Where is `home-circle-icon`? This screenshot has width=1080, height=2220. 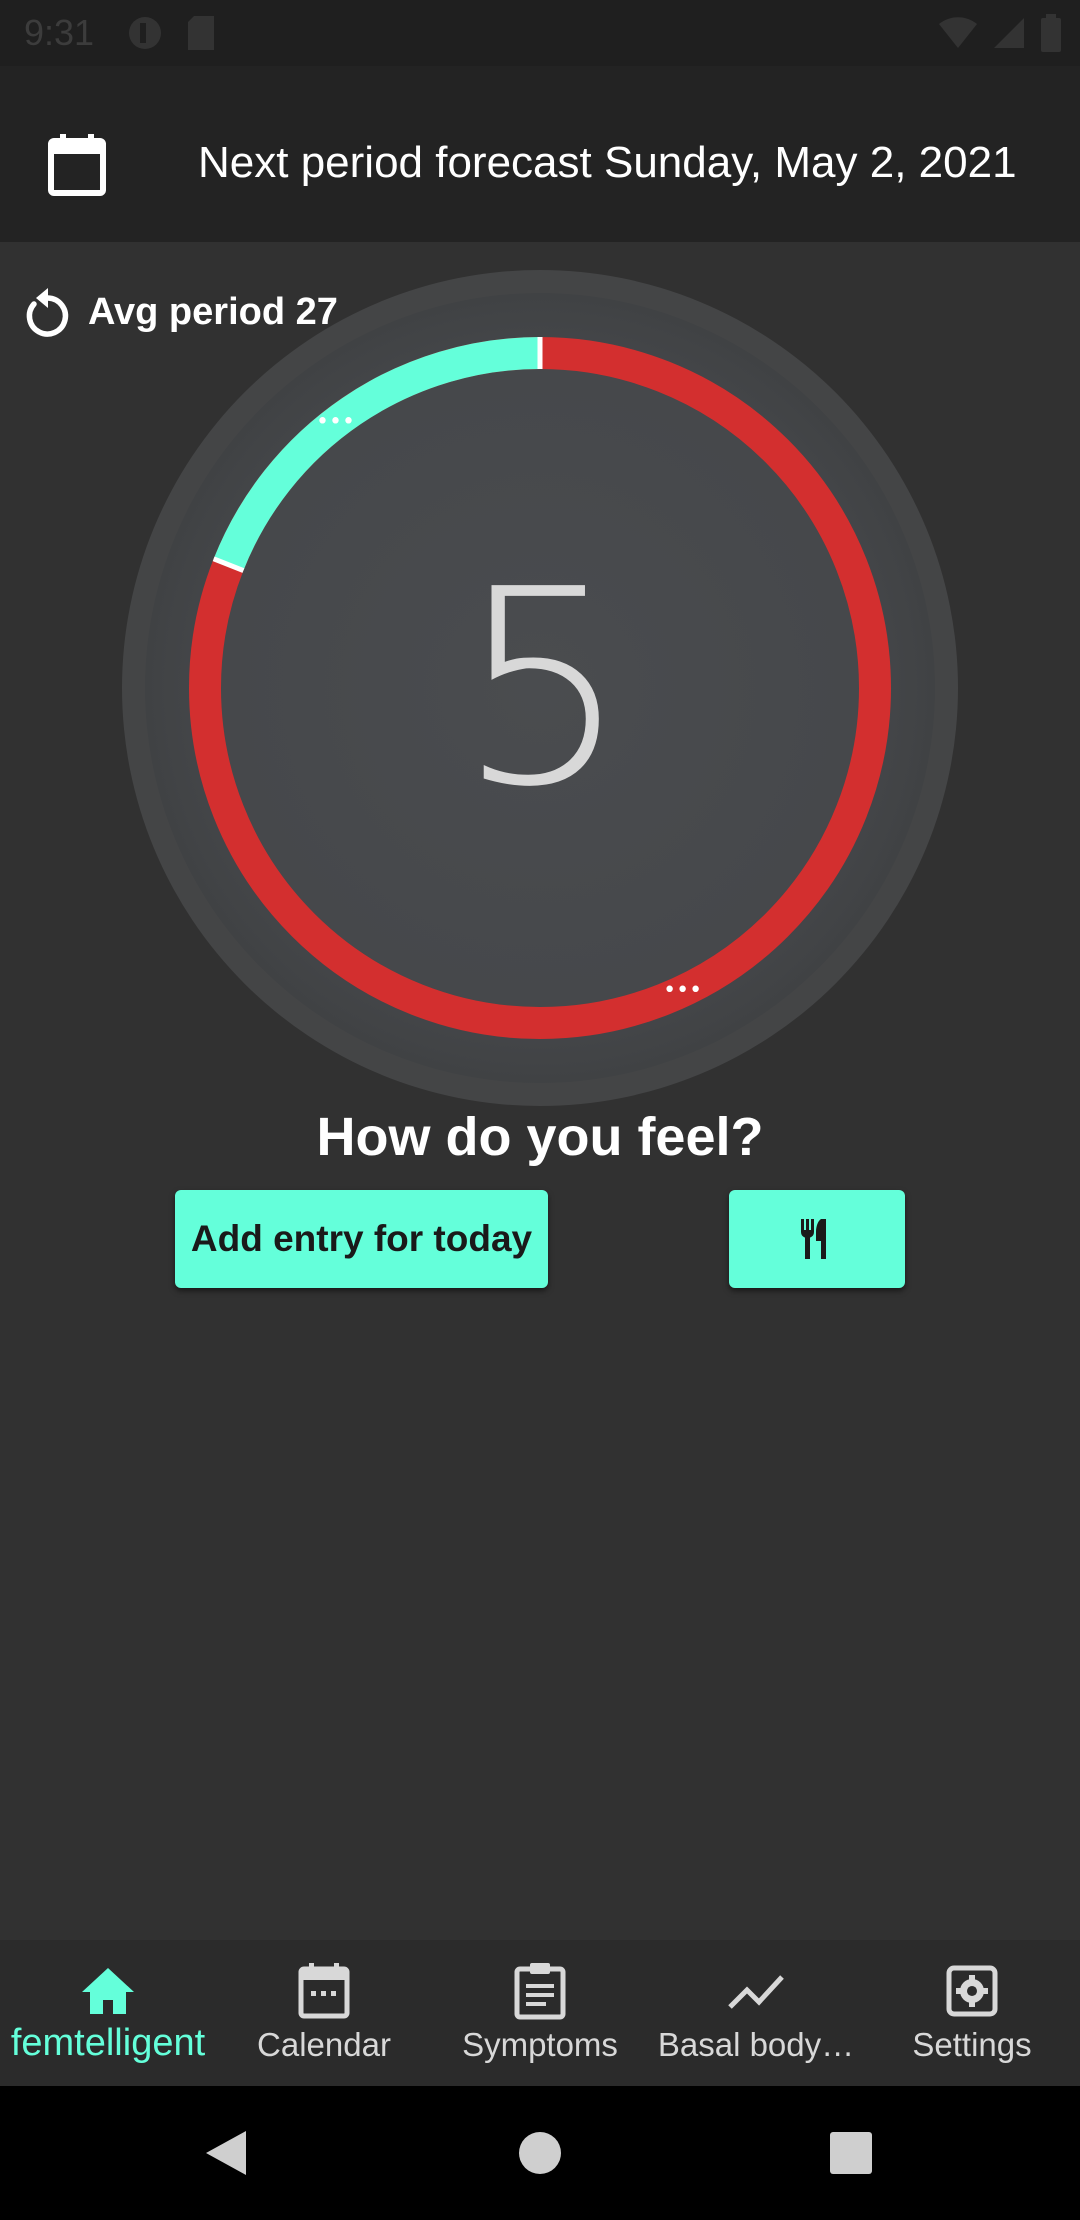
home-circle-icon is located at coordinates (540, 2153).